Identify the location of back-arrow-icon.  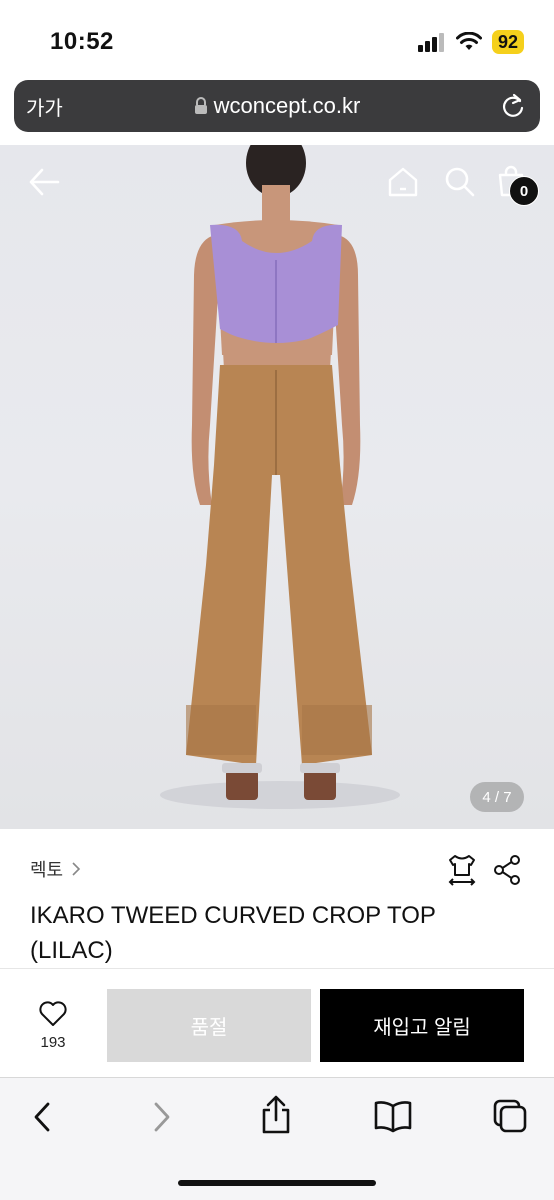
(44, 182).